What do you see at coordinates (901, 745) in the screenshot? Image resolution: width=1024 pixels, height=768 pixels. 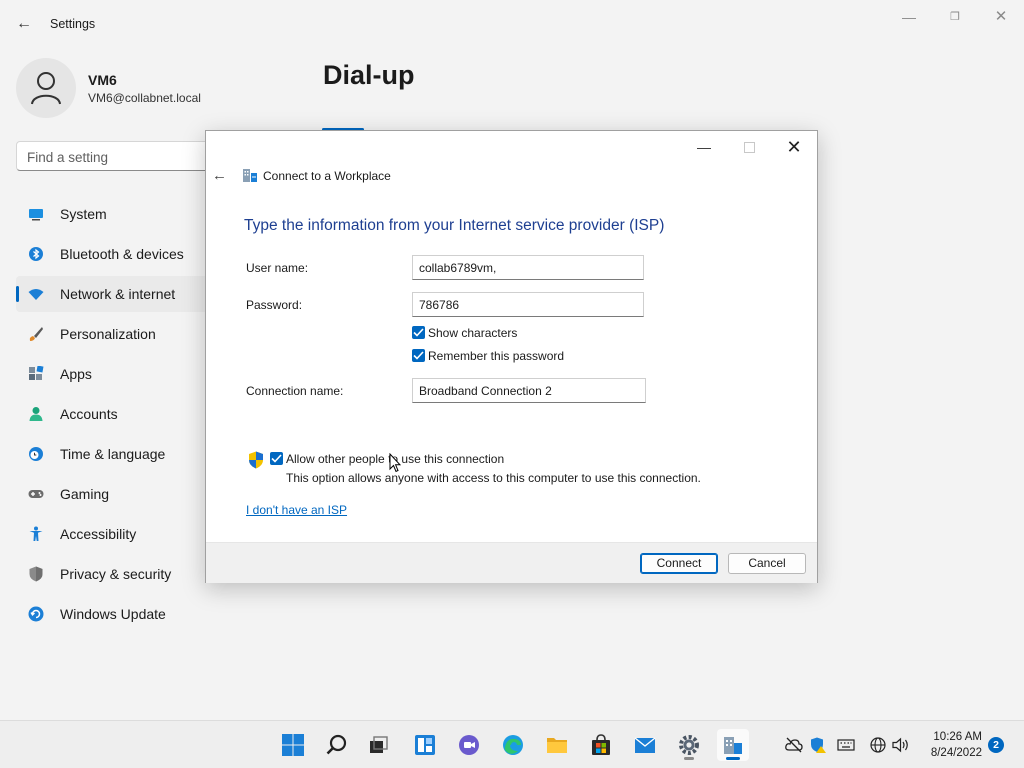 I see `volume-icon` at bounding box center [901, 745].